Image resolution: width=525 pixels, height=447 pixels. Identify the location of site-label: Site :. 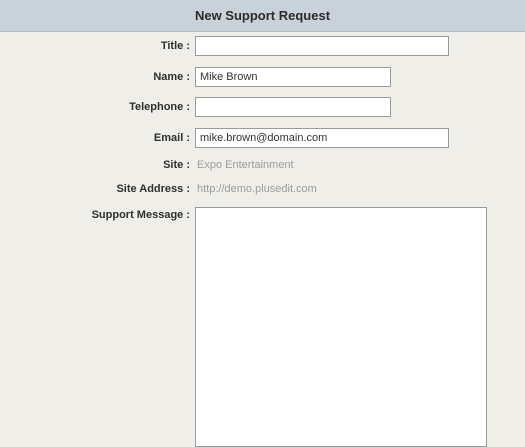
(176, 165).